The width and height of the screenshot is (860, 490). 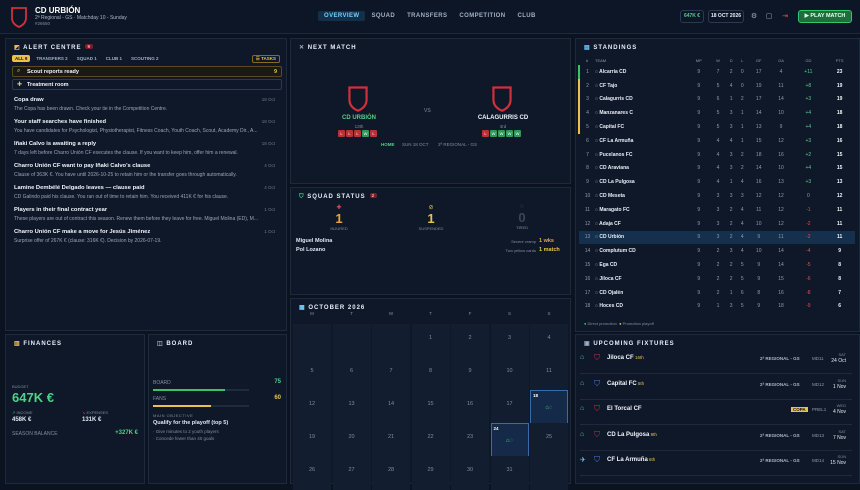 I want to click on standings-row: 5 ◌ Capital FC 9 5 3 1 13 9 +4 18, so click(x=716, y=127).